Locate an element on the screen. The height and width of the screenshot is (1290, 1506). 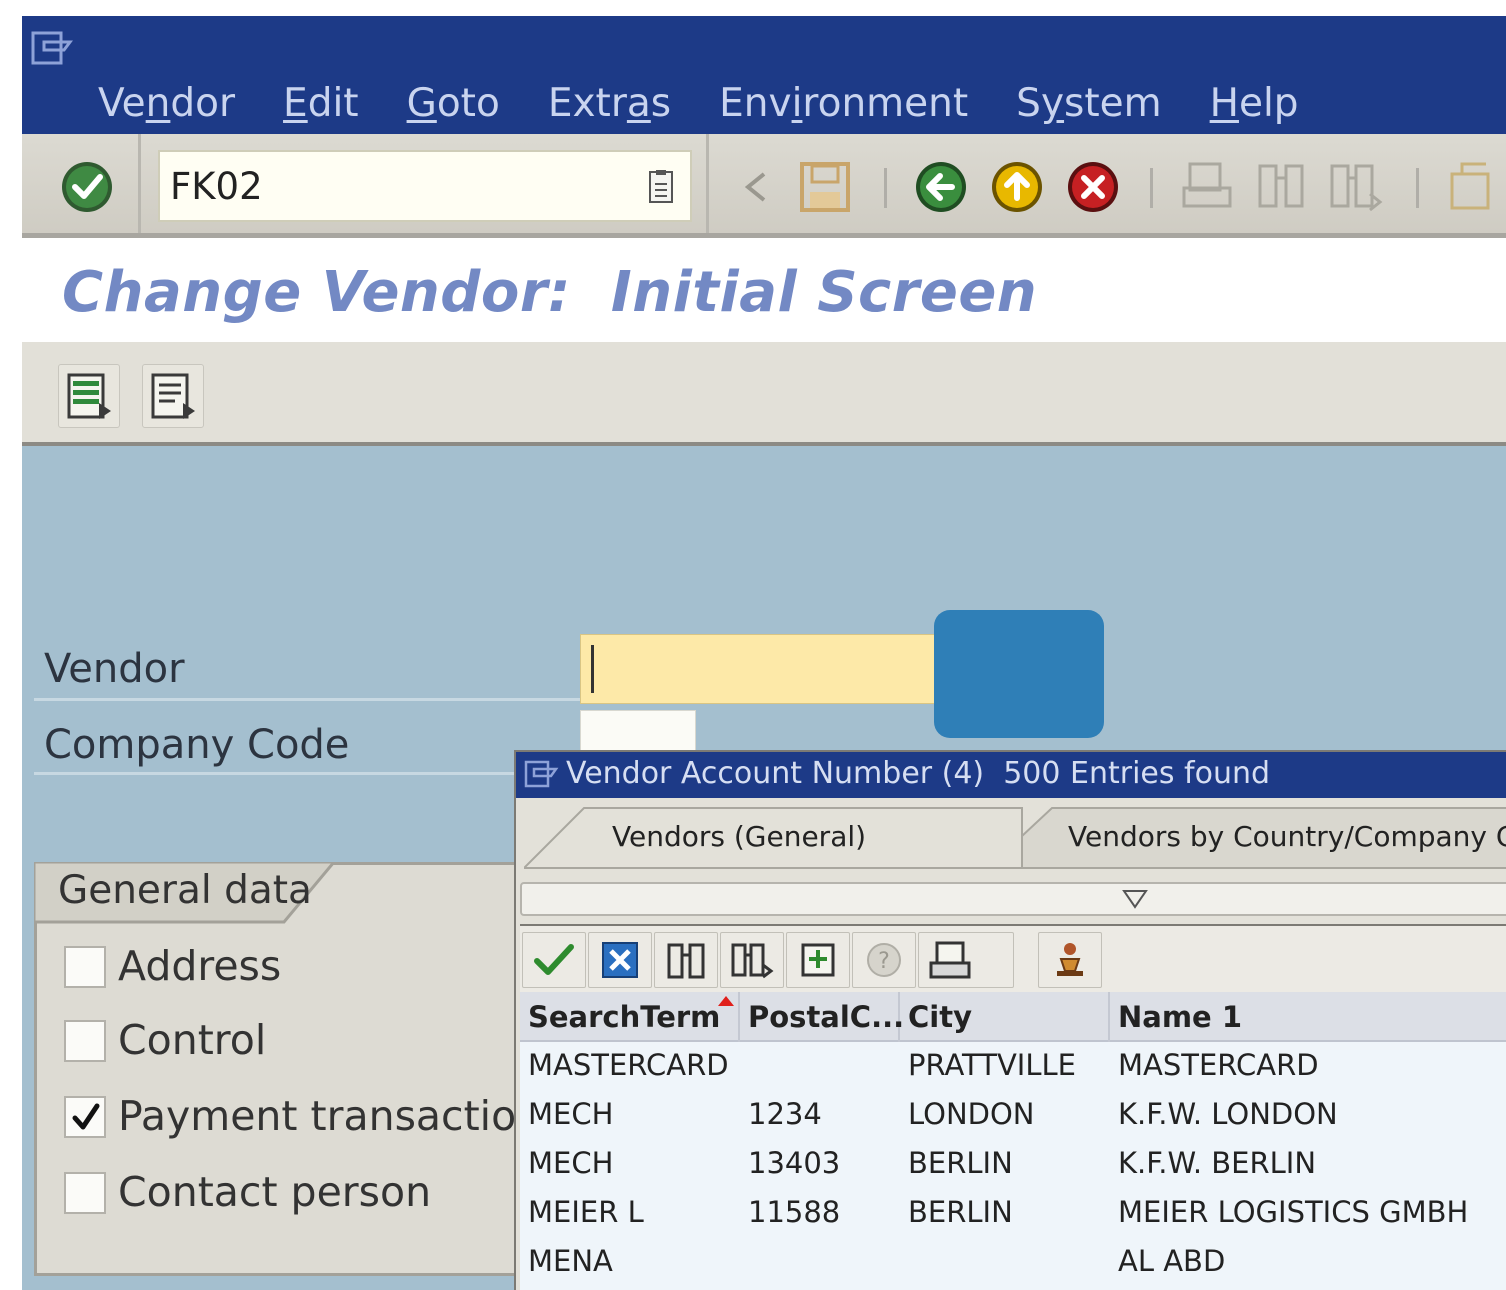
vendor-document-icon is located at coordinates (173, 396).